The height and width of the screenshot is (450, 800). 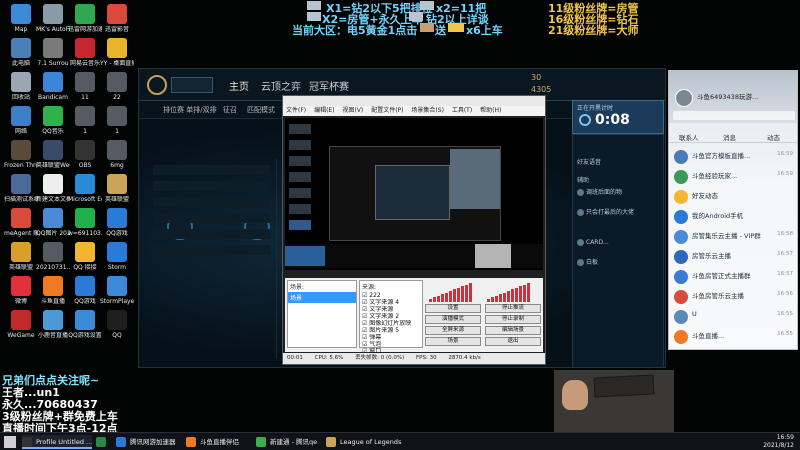 I want to click on desktop-shortcut: 斗鱼直播, so click(x=53, y=290).